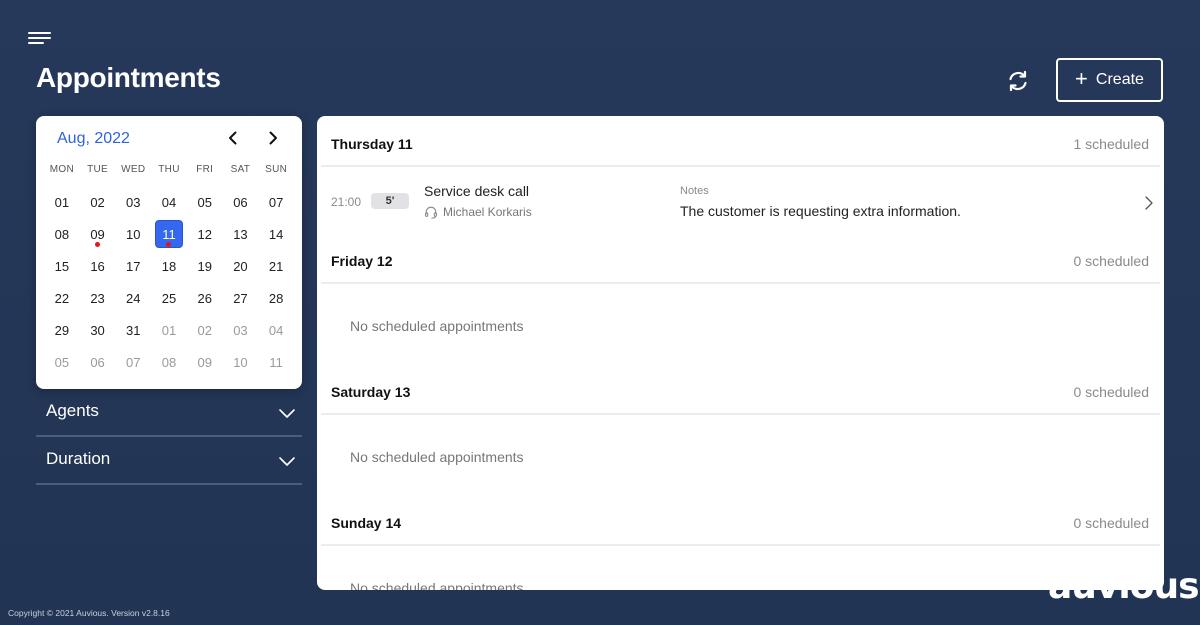 This screenshot has height=625, width=1200. I want to click on calendar-day-number: 07, so click(276, 202).